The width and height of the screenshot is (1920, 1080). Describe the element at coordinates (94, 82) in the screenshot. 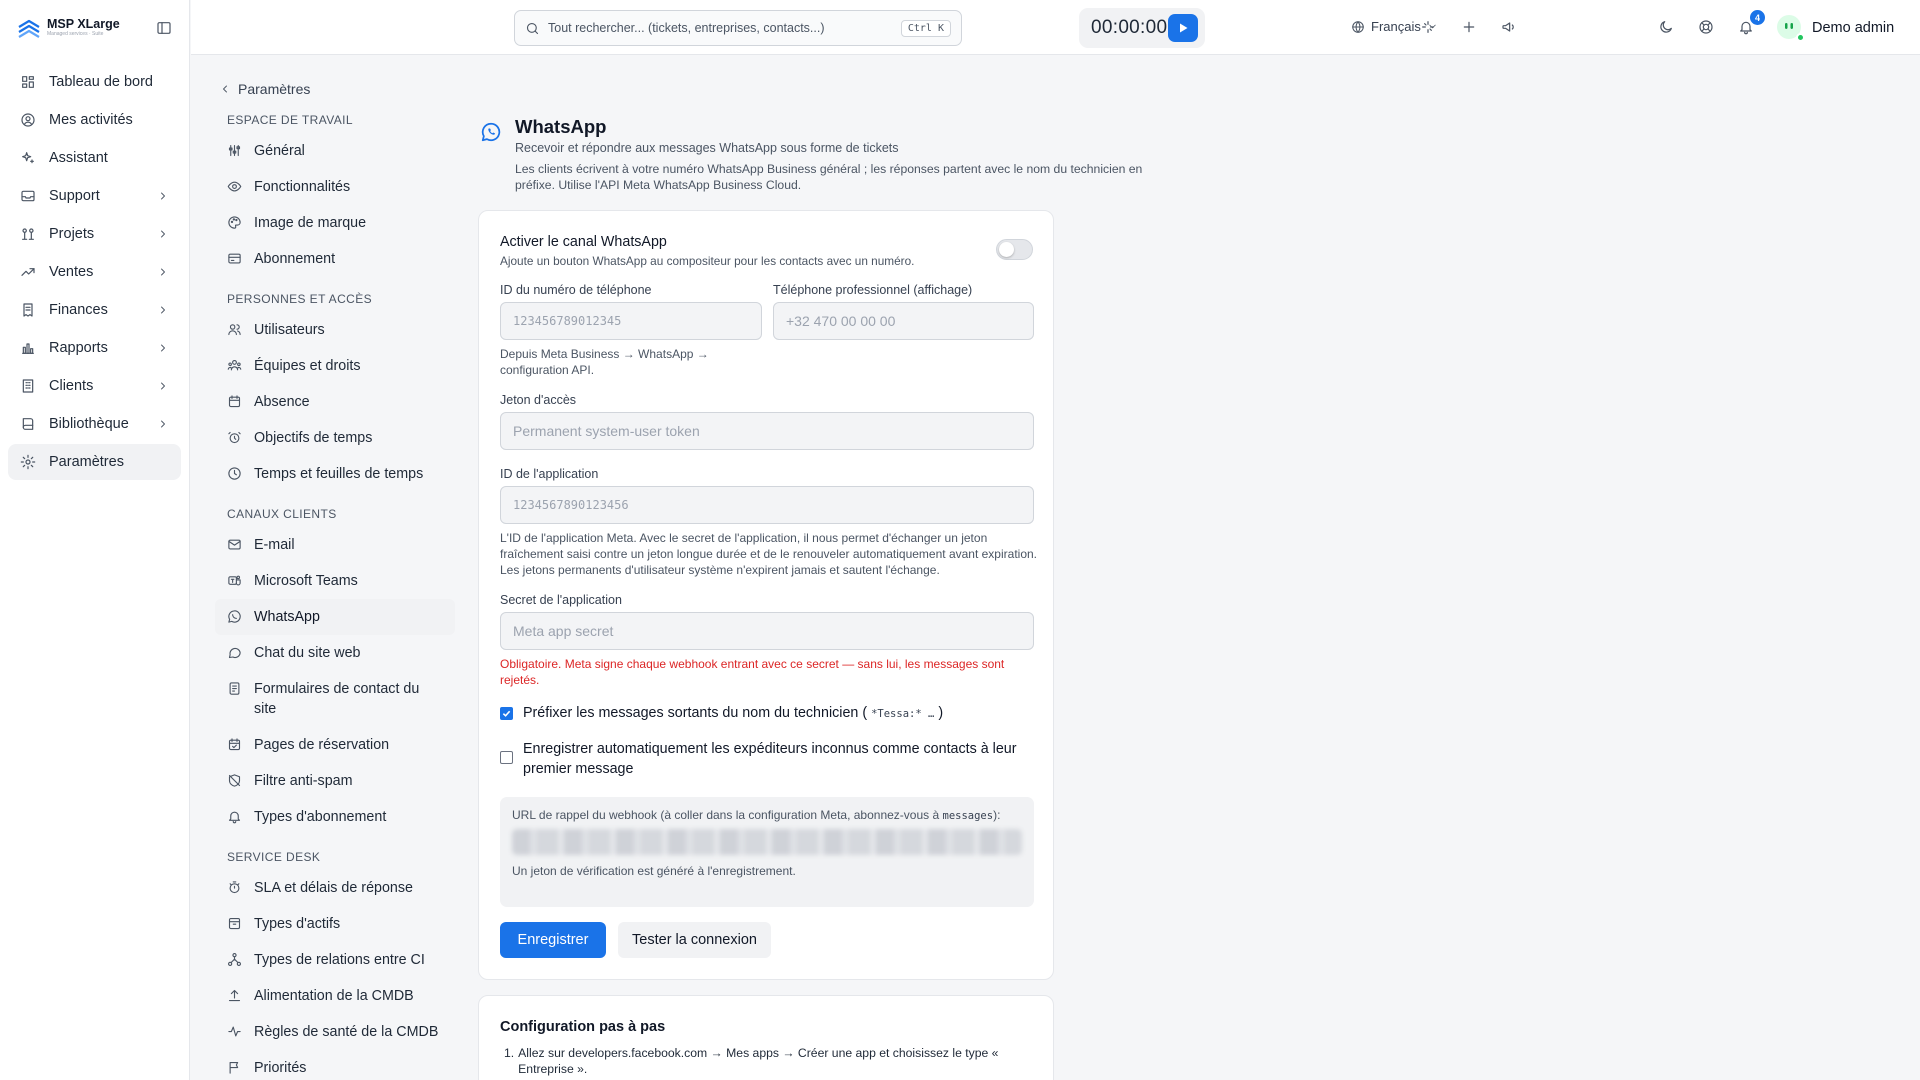

I see `sidebar-item-tableau-de-bord: Tableau de bord` at that location.